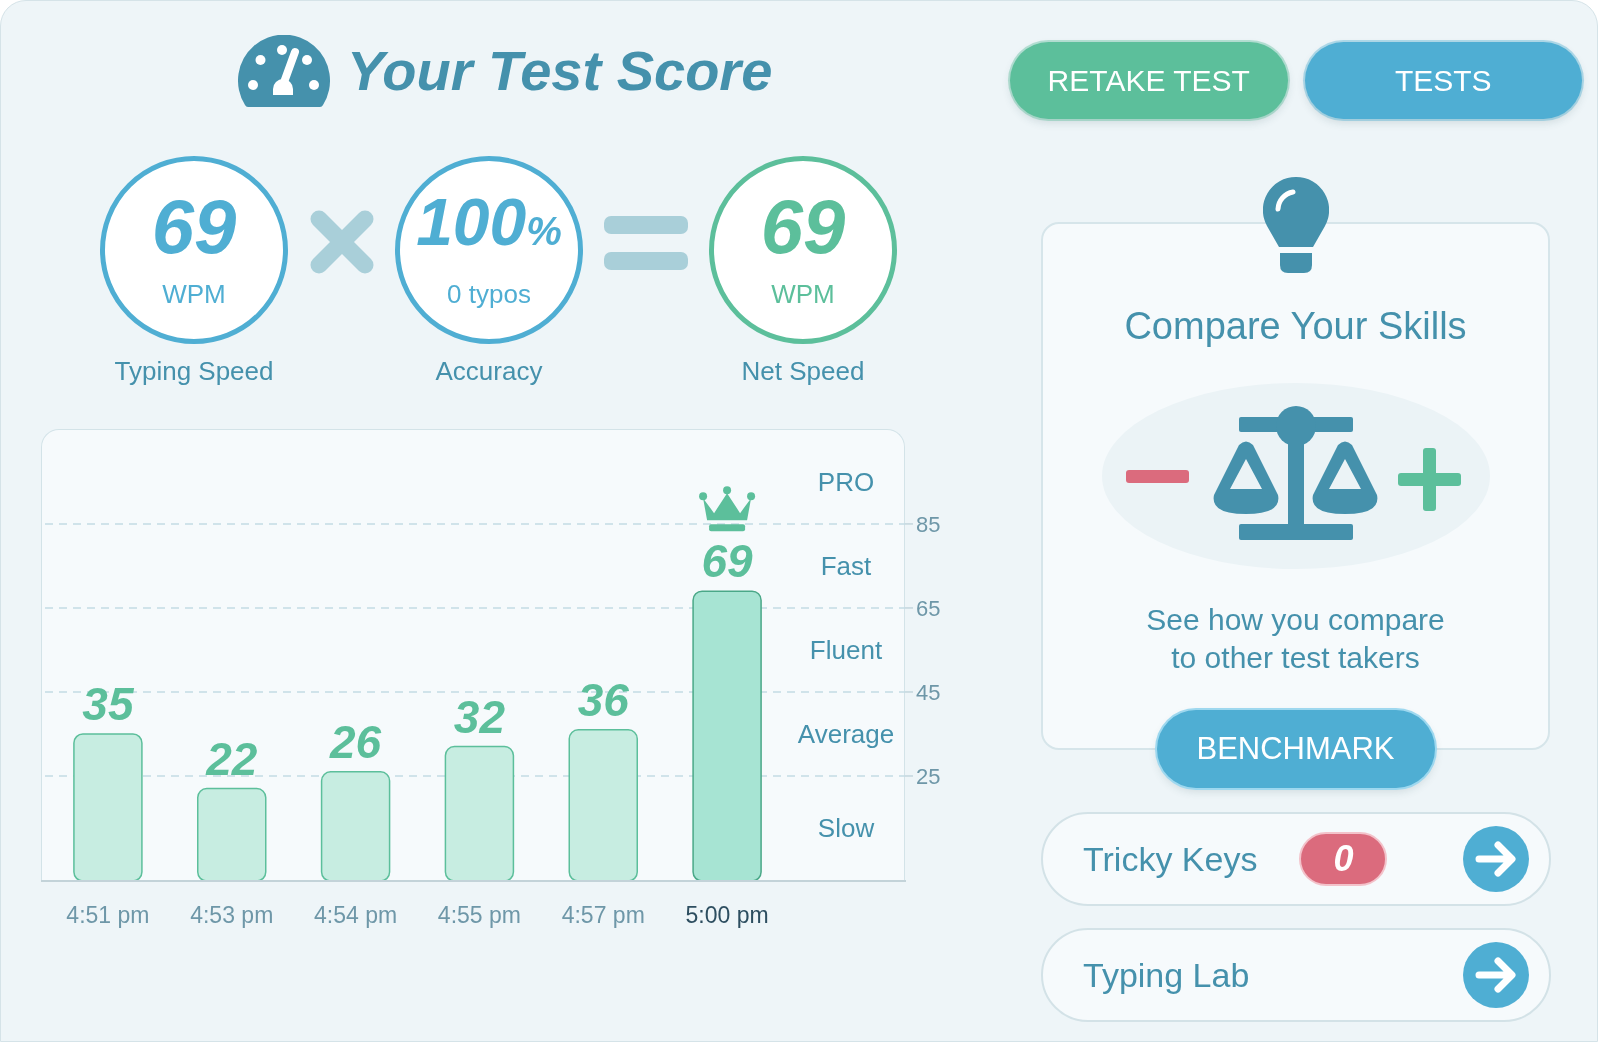  Describe the element at coordinates (603, 699) in the screenshot. I see `value-label: 36` at that location.